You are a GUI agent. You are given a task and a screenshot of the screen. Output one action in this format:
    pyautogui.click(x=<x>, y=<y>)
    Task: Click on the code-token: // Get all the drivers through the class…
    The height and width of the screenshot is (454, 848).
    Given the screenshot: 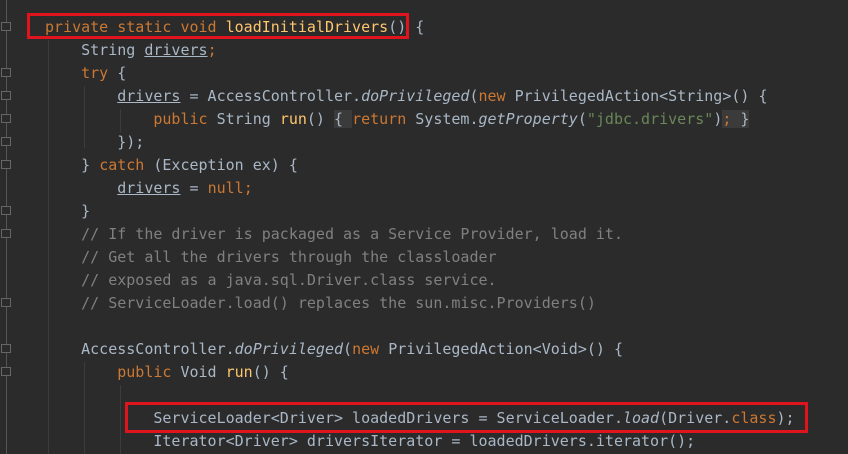 What is the action you would take?
    pyautogui.click(x=271, y=257)
    